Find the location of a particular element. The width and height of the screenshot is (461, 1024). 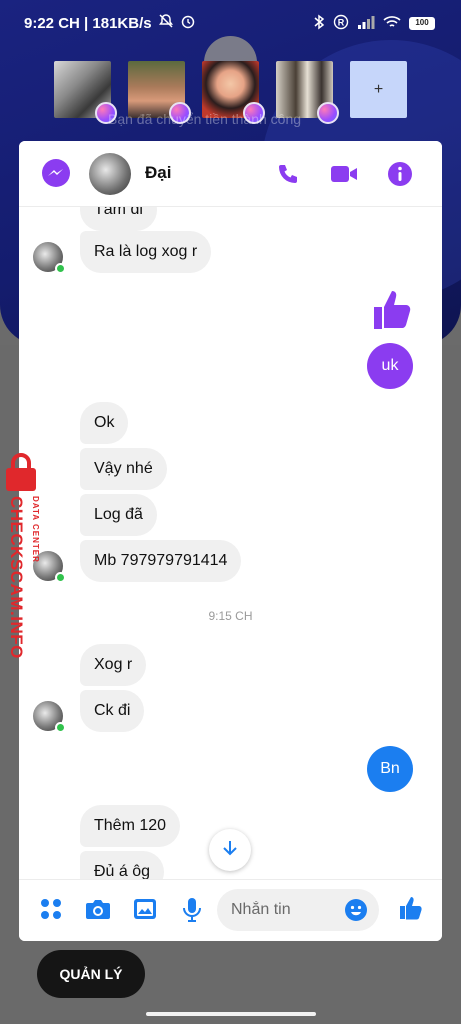

lock-logo-icon is located at coordinates (21, 472).